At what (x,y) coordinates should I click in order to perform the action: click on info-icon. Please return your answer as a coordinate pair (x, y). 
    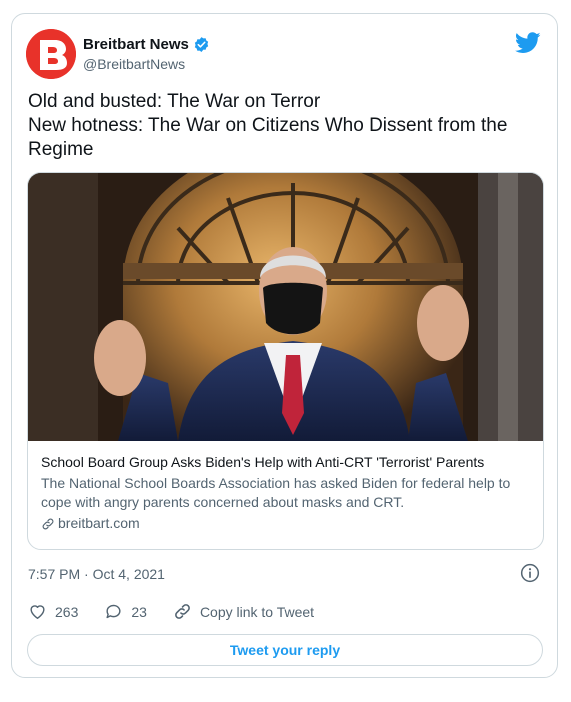
    Looking at the image, I should click on (530, 573).